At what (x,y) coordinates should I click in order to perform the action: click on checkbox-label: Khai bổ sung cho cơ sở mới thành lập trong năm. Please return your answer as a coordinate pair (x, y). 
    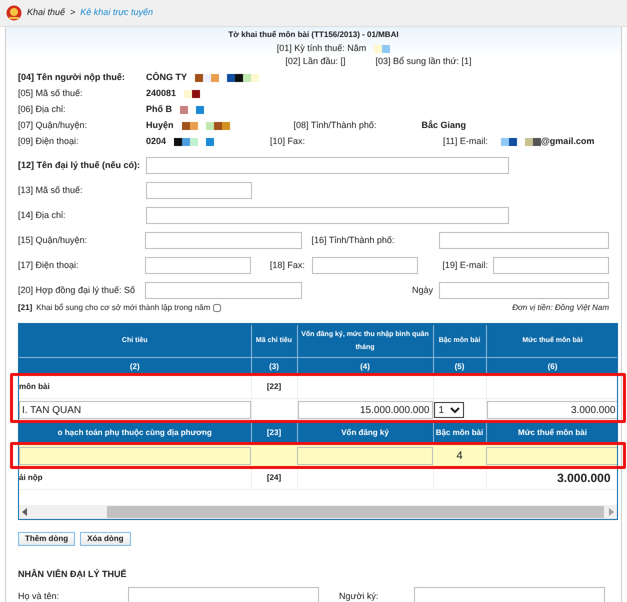
    Looking at the image, I should click on (123, 308).